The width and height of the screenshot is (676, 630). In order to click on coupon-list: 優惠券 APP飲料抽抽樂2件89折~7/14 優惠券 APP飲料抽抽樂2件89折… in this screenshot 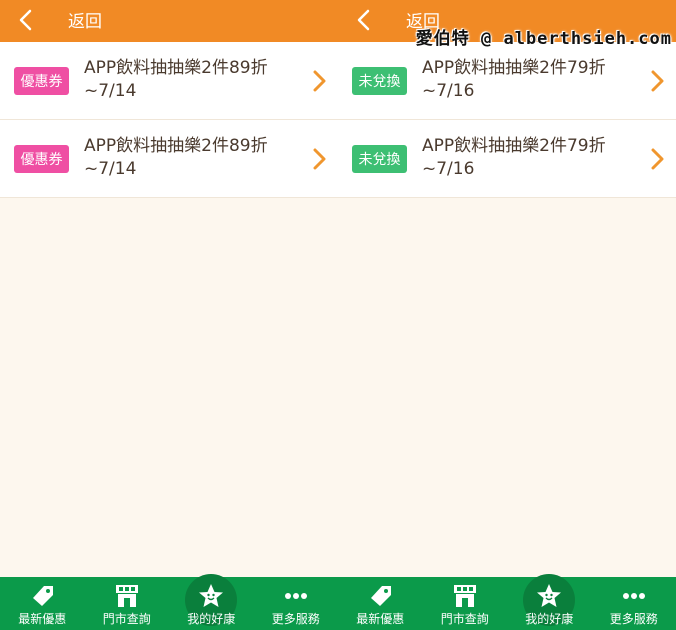, I will do `click(169, 120)`.